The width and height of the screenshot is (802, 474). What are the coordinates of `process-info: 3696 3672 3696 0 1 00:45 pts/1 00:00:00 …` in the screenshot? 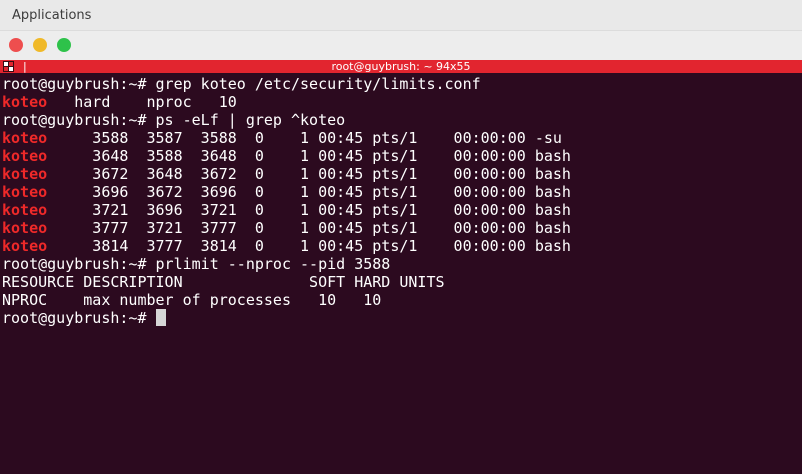 It's located at (309, 192).